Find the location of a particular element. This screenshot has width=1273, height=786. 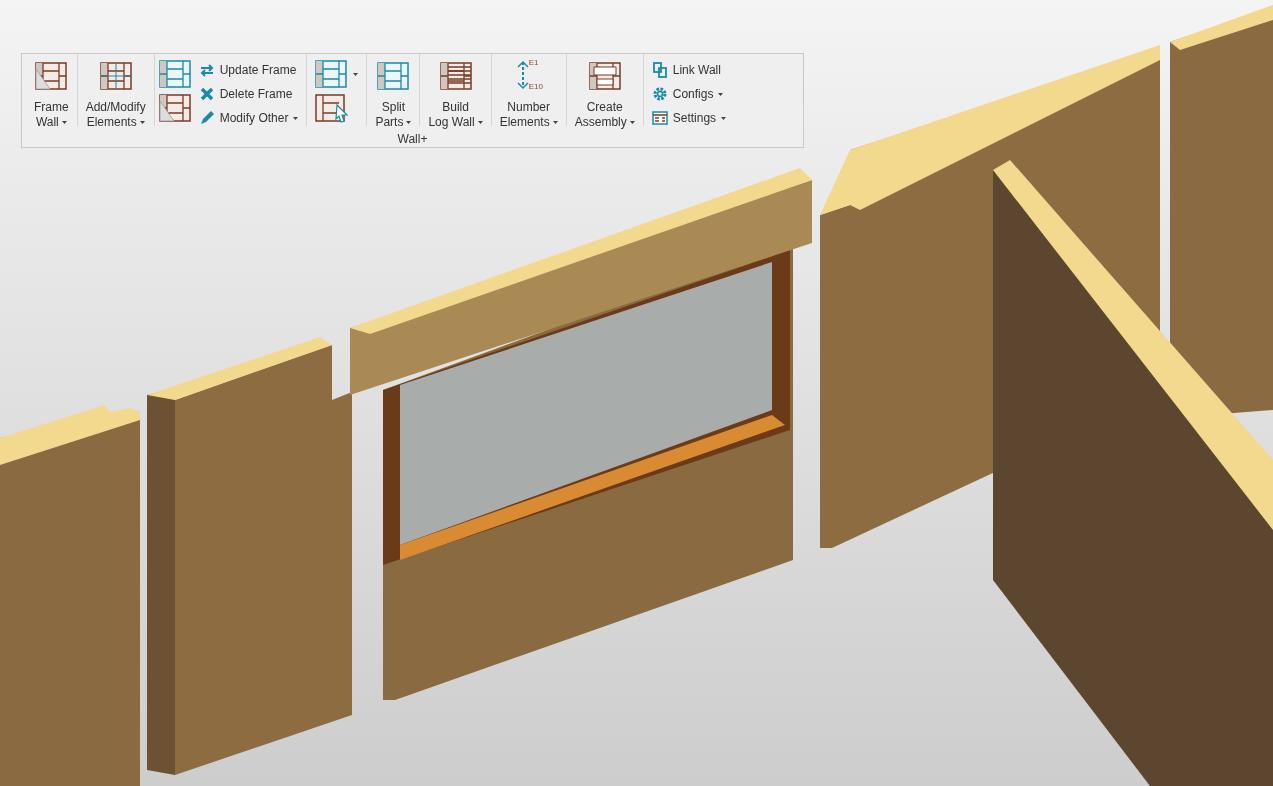

button-label: Create is located at coordinates (604, 107).